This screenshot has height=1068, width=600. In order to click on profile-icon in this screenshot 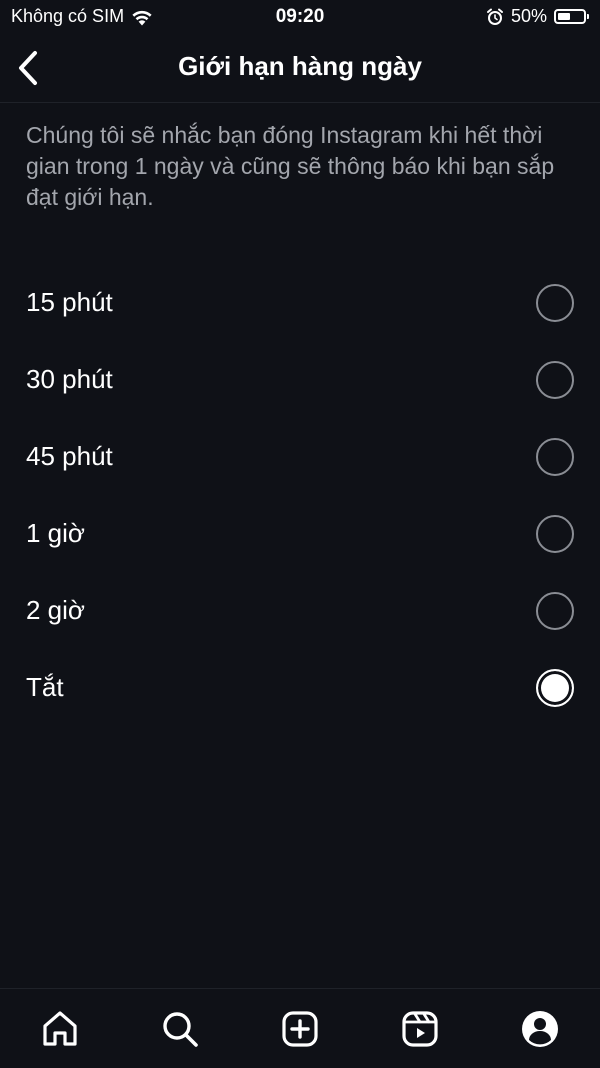, I will do `click(540, 1029)`.